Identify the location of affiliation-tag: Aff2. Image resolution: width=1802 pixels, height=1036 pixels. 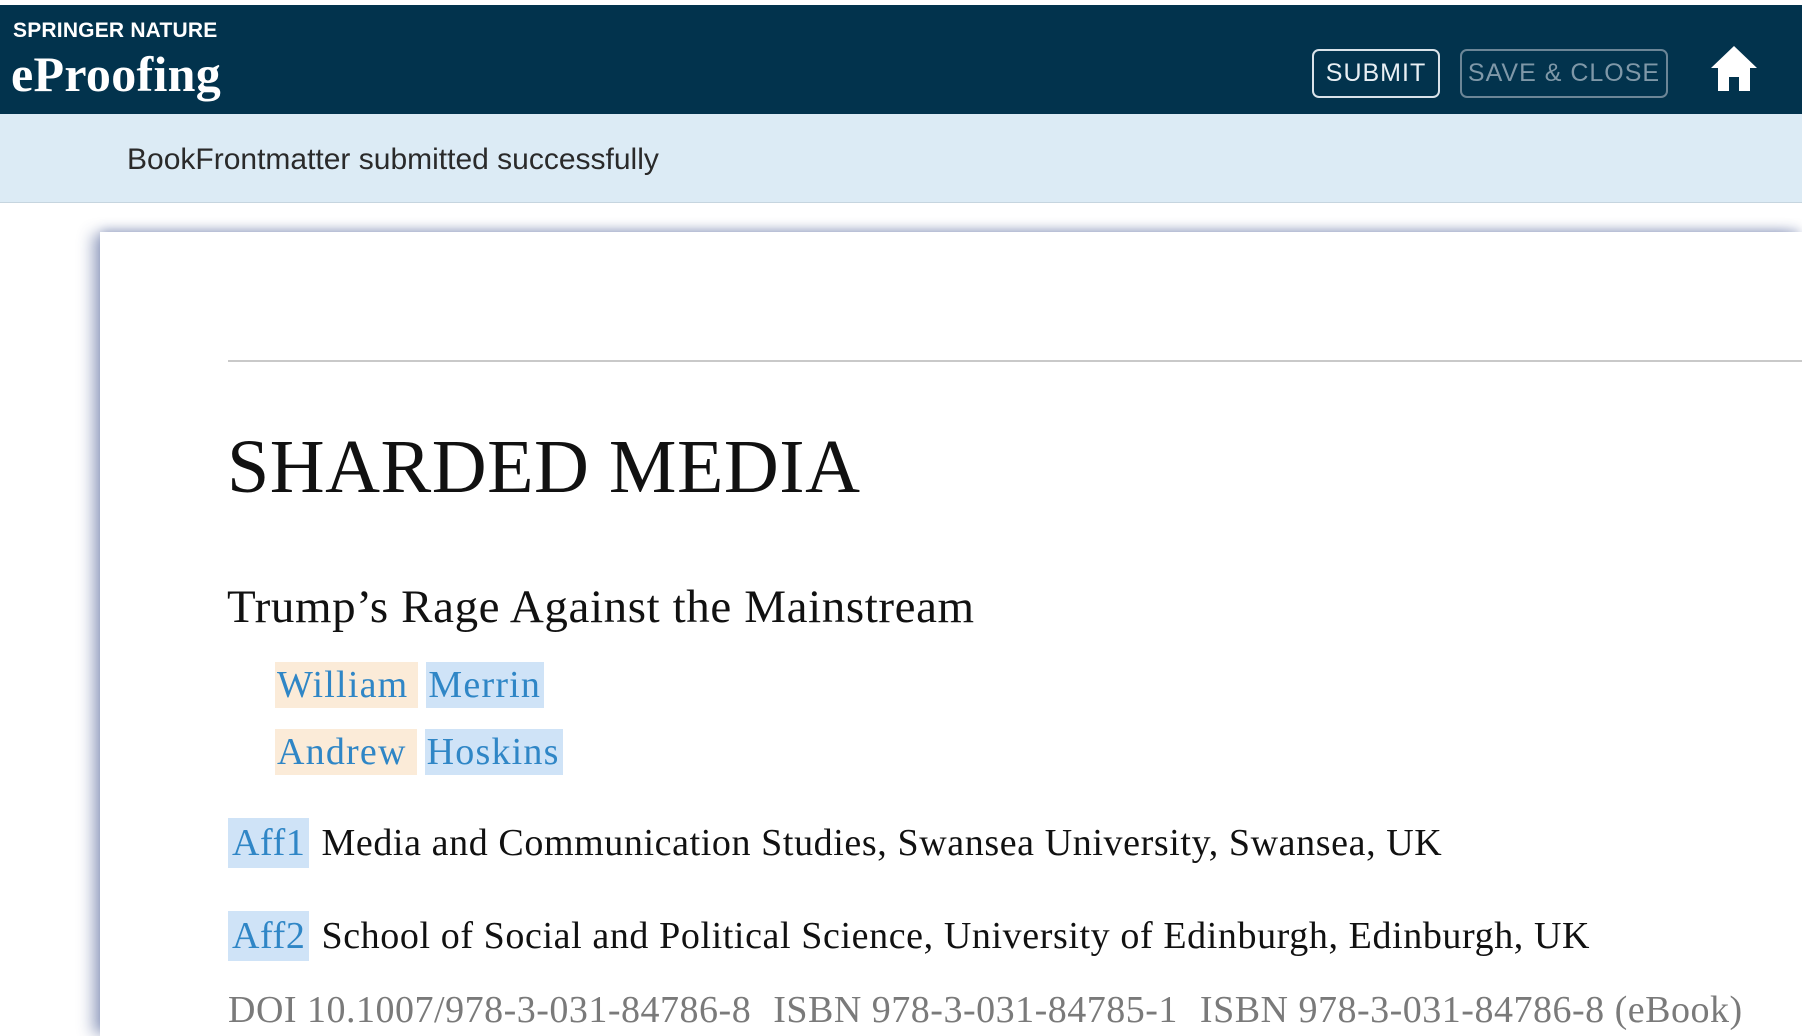
(269, 936).